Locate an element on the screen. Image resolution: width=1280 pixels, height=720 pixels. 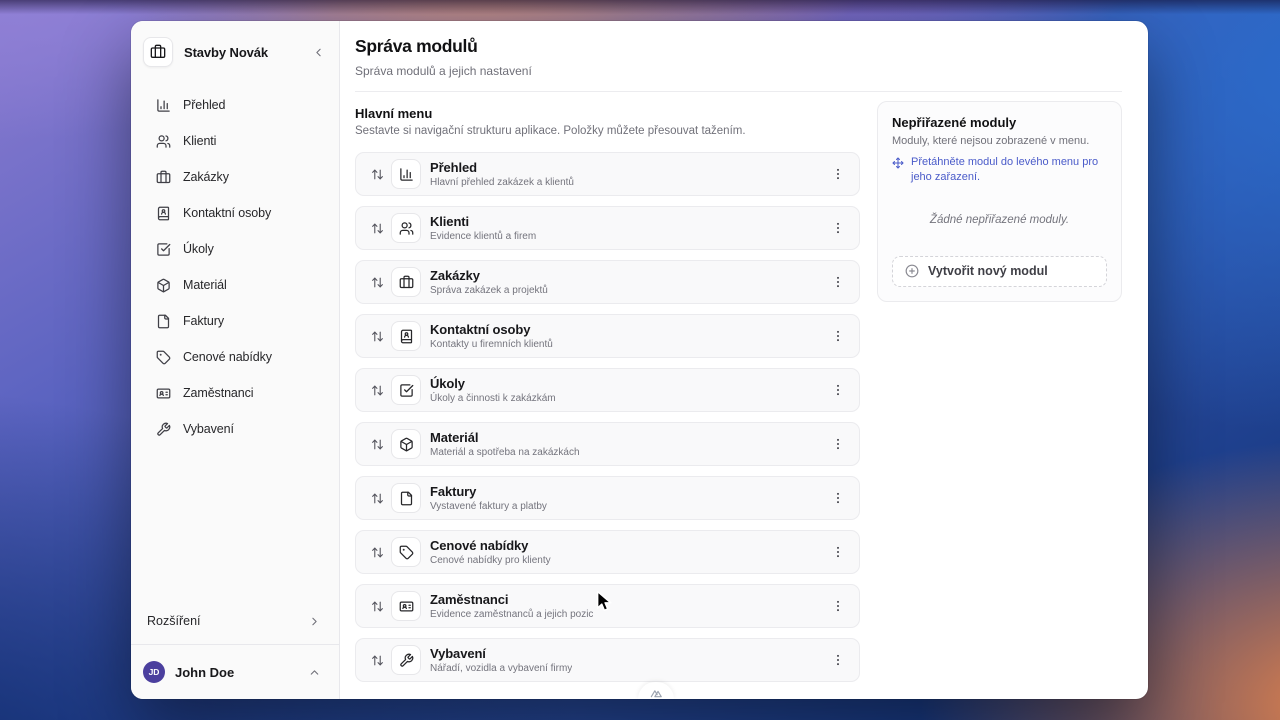
create-module-label: Vytvořit nový modul is located at coordinates (988, 271).